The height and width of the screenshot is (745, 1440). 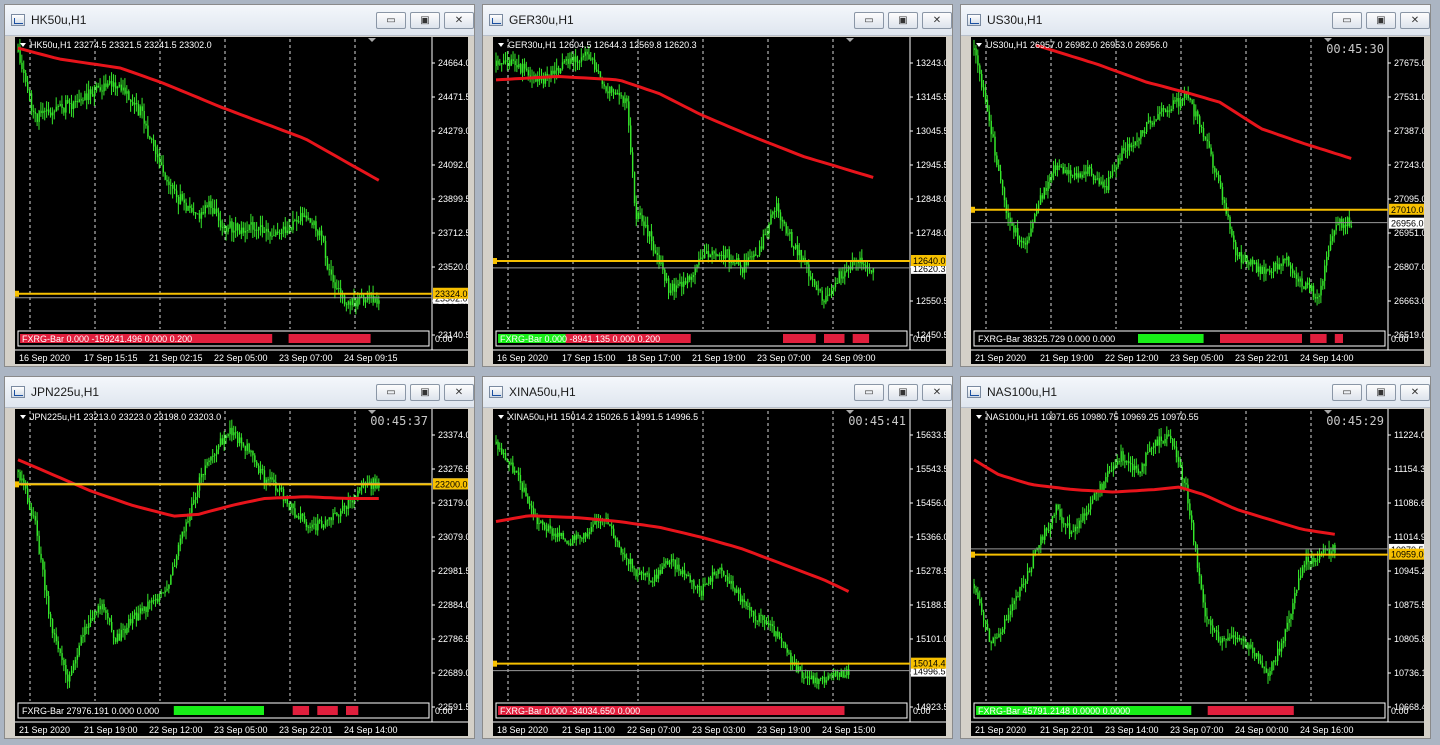 What do you see at coordinates (239, 20) in the screenshot?
I see `window-titlebar: HK50u,H1 ▭ ▣ ✕` at bounding box center [239, 20].